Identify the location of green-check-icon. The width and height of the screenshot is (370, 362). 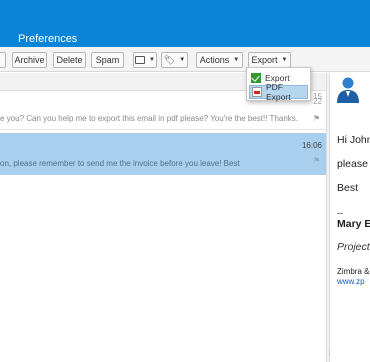
(256, 78).